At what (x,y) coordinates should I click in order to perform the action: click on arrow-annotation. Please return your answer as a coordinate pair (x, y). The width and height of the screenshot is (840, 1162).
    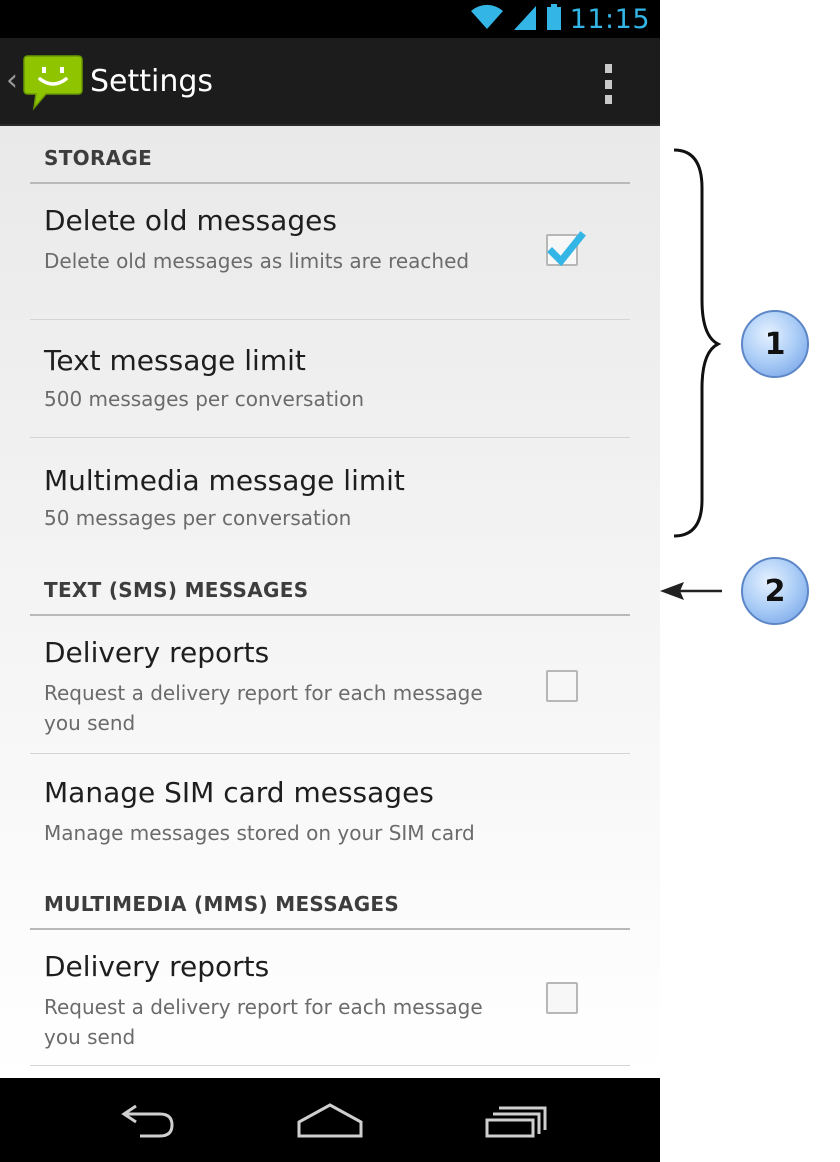
    Looking at the image, I should click on (691, 591).